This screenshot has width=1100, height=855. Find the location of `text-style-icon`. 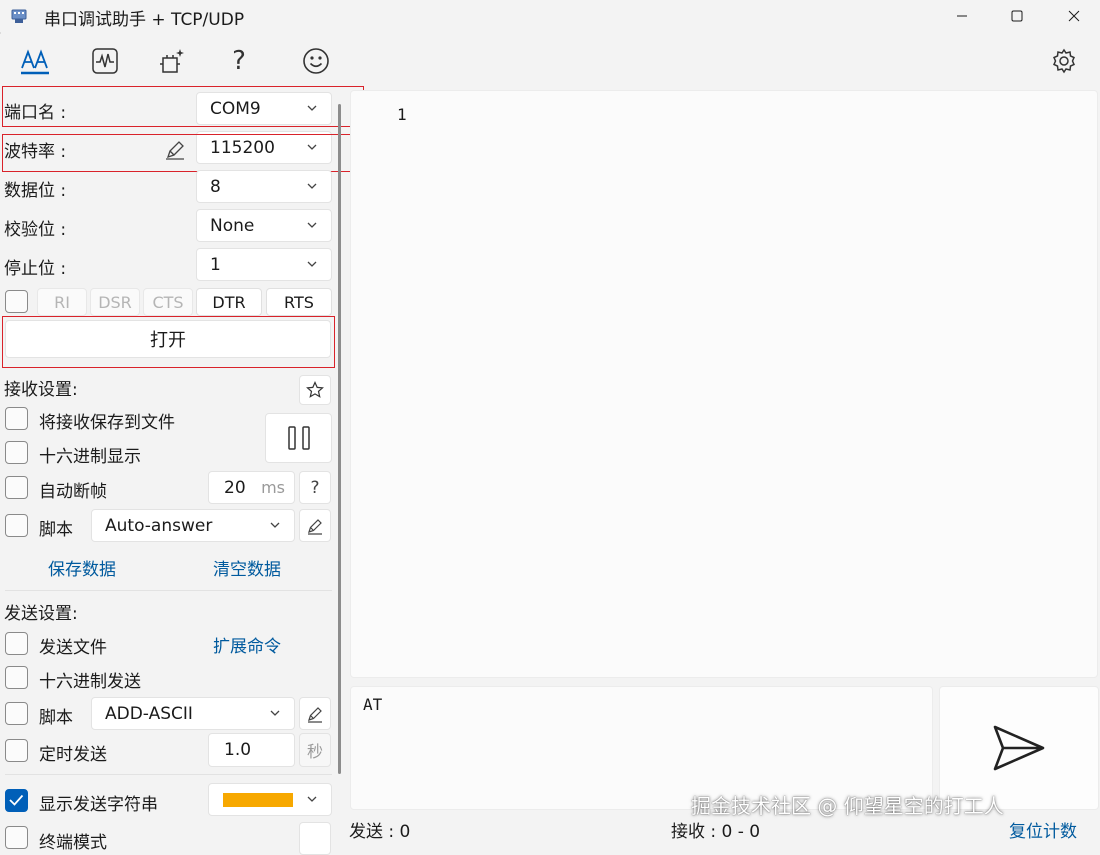

text-style-icon is located at coordinates (35, 62).